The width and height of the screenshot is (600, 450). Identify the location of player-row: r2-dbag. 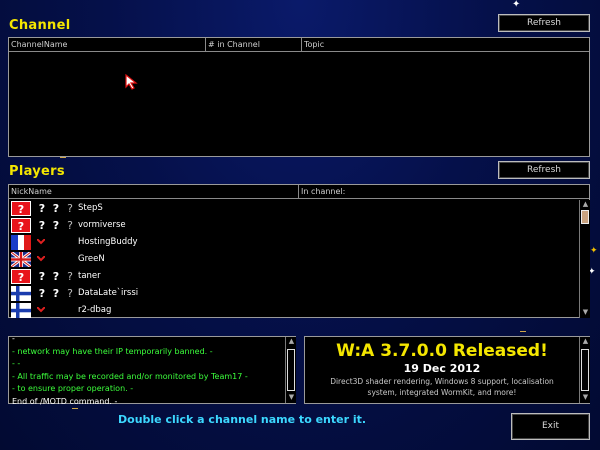
(291, 310).